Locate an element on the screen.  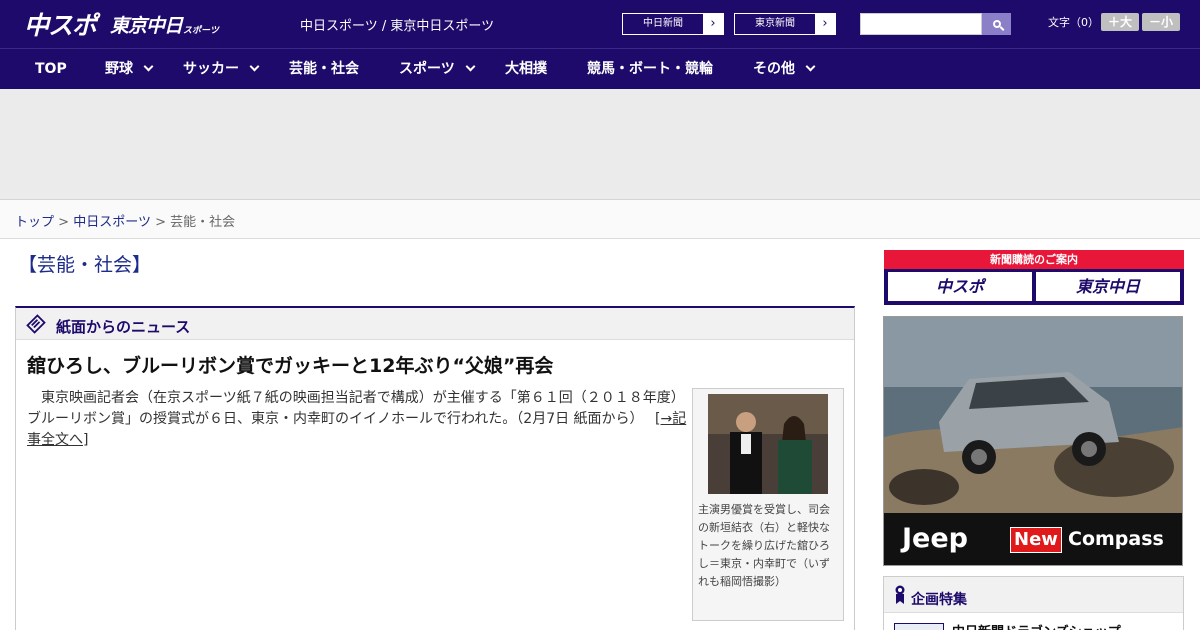
nav-item-sumo: 大相撲 is located at coordinates (526, 69).